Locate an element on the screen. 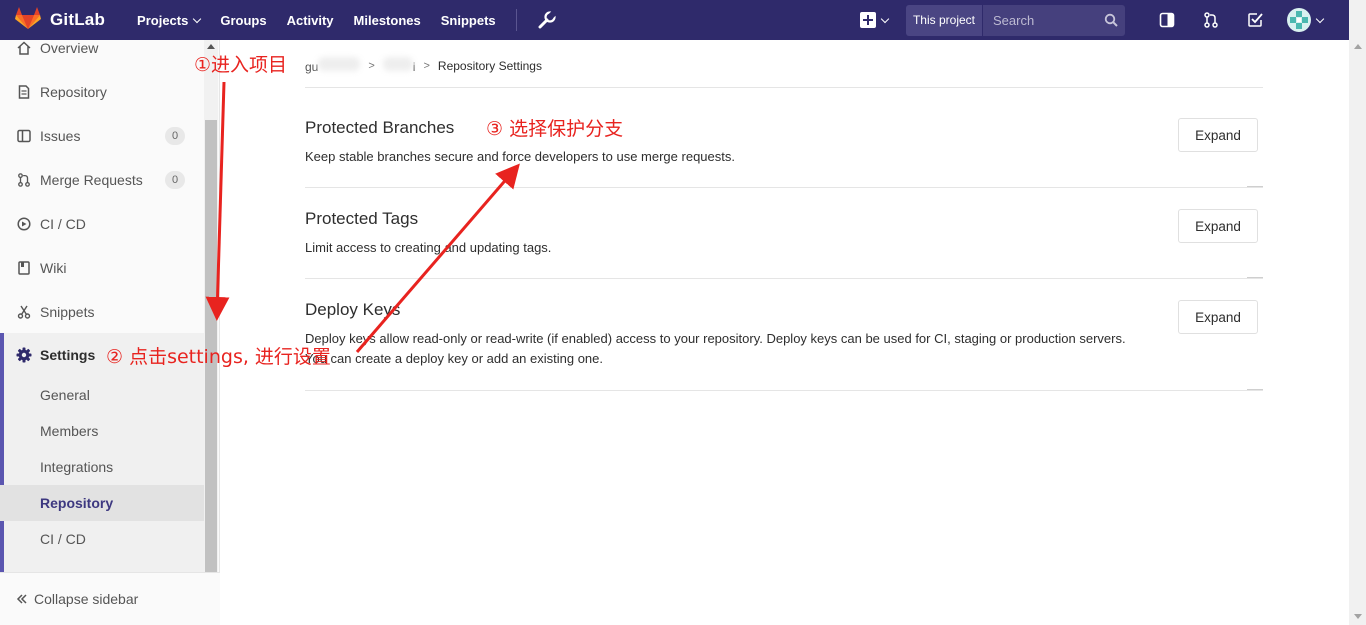  annotation-step3: ③ 选择保护分支 is located at coordinates (555, 129).